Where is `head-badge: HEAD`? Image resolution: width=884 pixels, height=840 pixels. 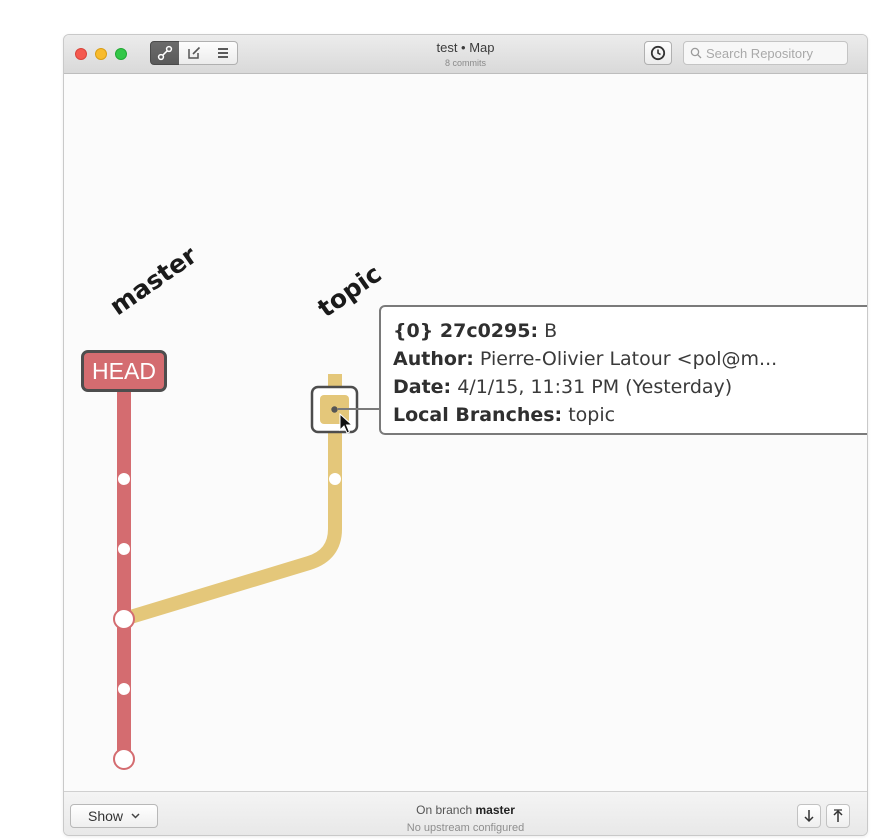 head-badge: HEAD is located at coordinates (124, 371).